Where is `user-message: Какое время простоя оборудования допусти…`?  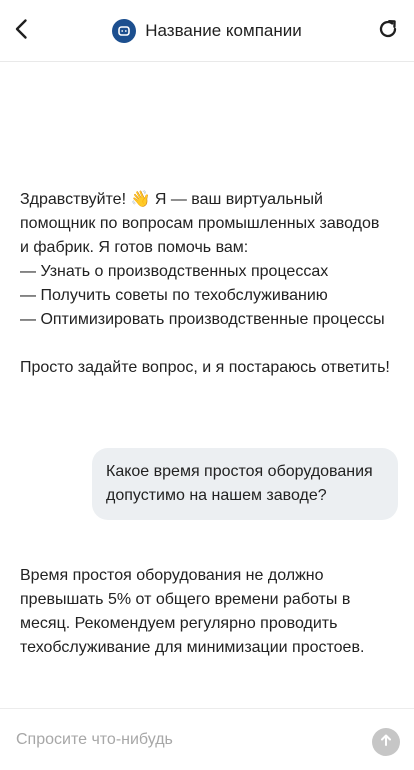
user-message: Какое время простоя оборудования допусти… is located at coordinates (245, 484).